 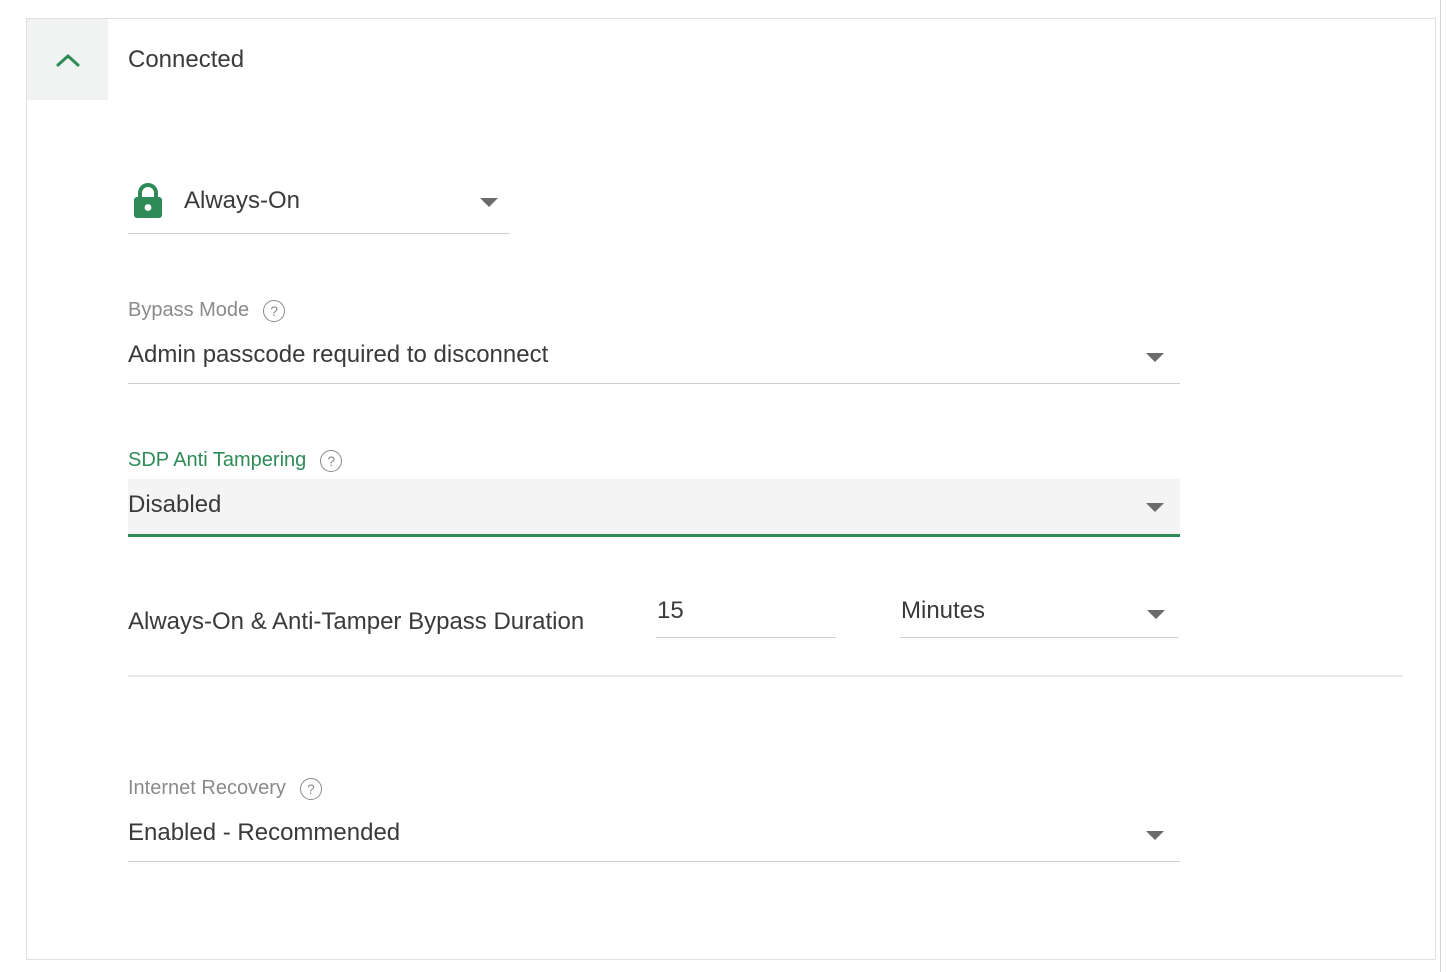 What do you see at coordinates (207, 788) in the screenshot?
I see `internet-recovery-label-text: Internet Recovery` at bounding box center [207, 788].